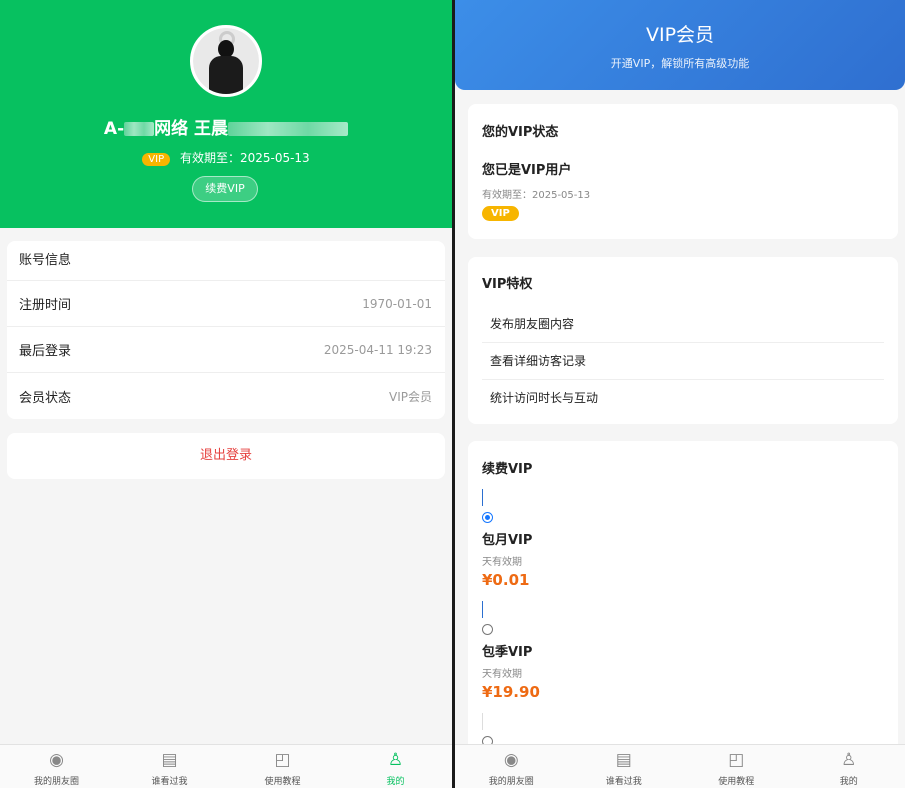 This screenshot has width=905, height=788. I want to click on info-value: 2025-04-11 19:23, so click(377, 349).